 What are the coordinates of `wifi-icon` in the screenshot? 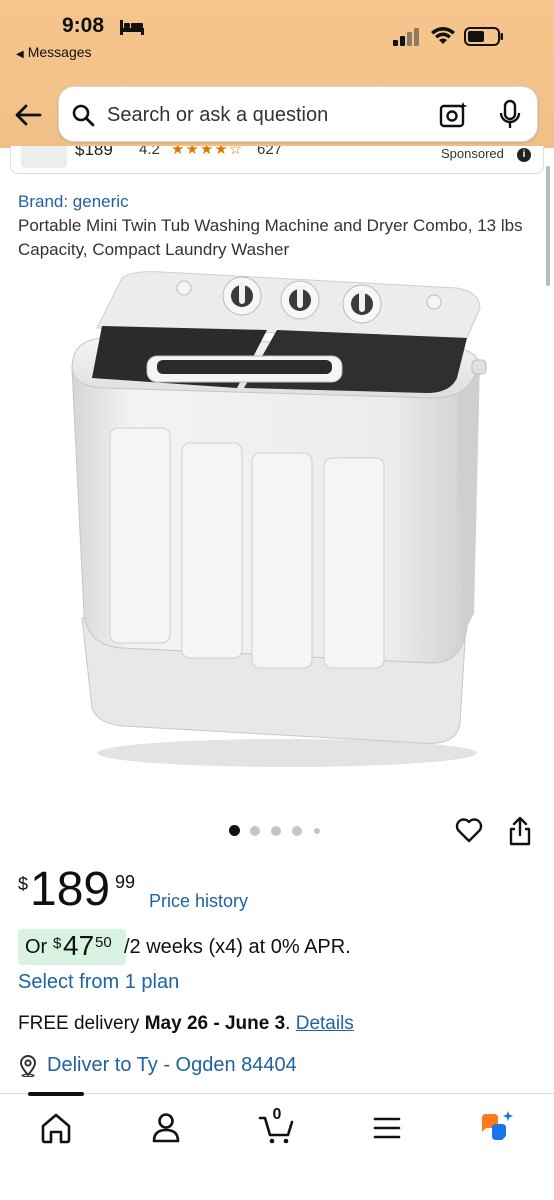 It's located at (443, 35).